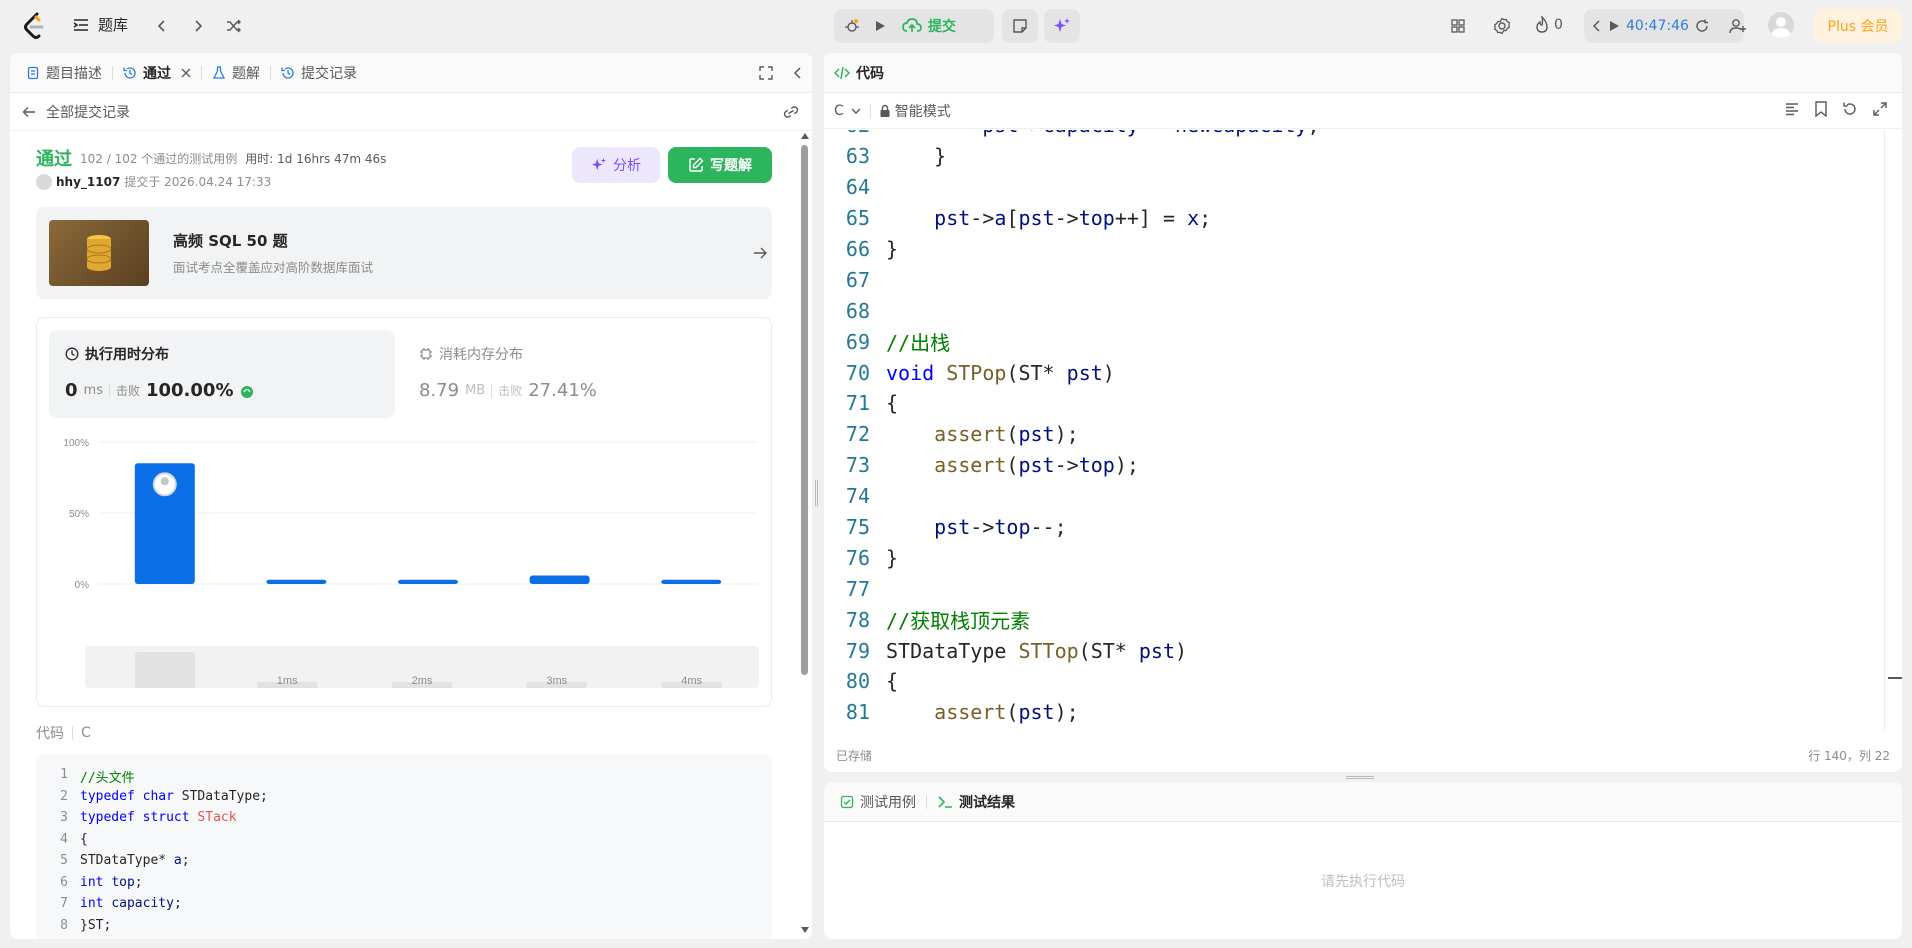 This screenshot has width=1912, height=948. I want to click on notes-button, so click(1020, 26).